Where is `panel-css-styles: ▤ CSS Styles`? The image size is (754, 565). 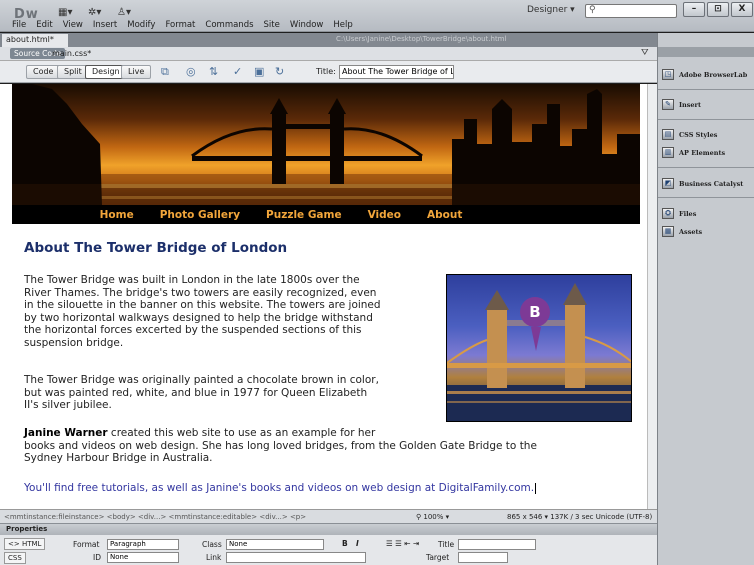 panel-css-styles: ▤ CSS Styles is located at coordinates (689, 134).